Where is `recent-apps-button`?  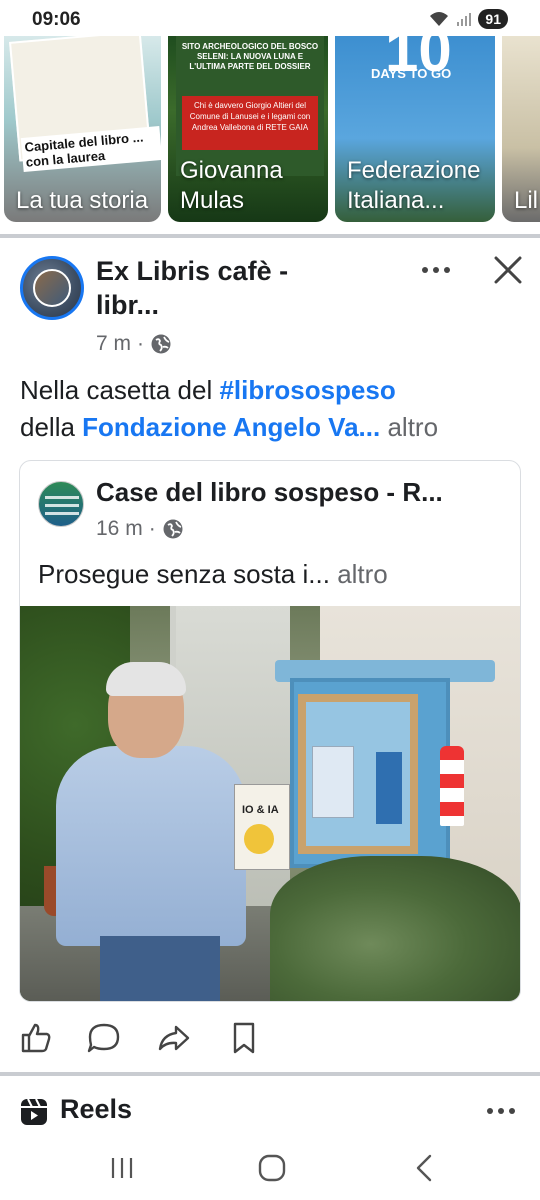 recent-apps-button is located at coordinates (122, 1168).